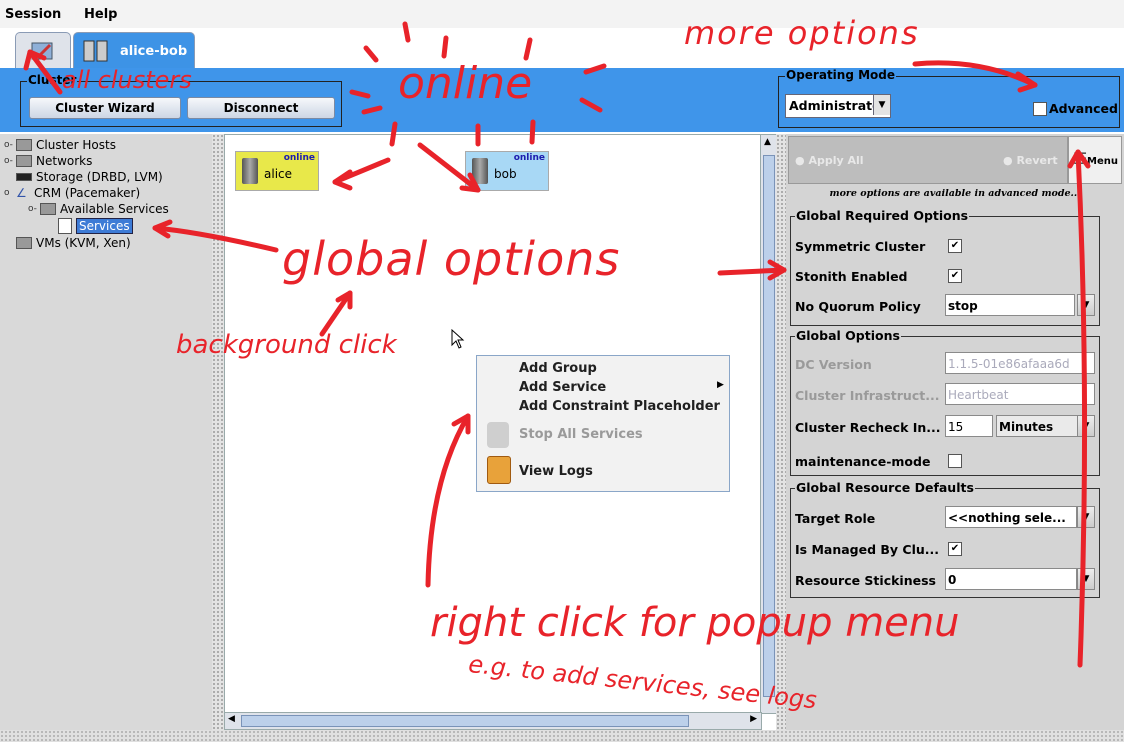  Describe the element at coordinates (21, 193) in the screenshot. I see `crm-icon: ∠` at that location.